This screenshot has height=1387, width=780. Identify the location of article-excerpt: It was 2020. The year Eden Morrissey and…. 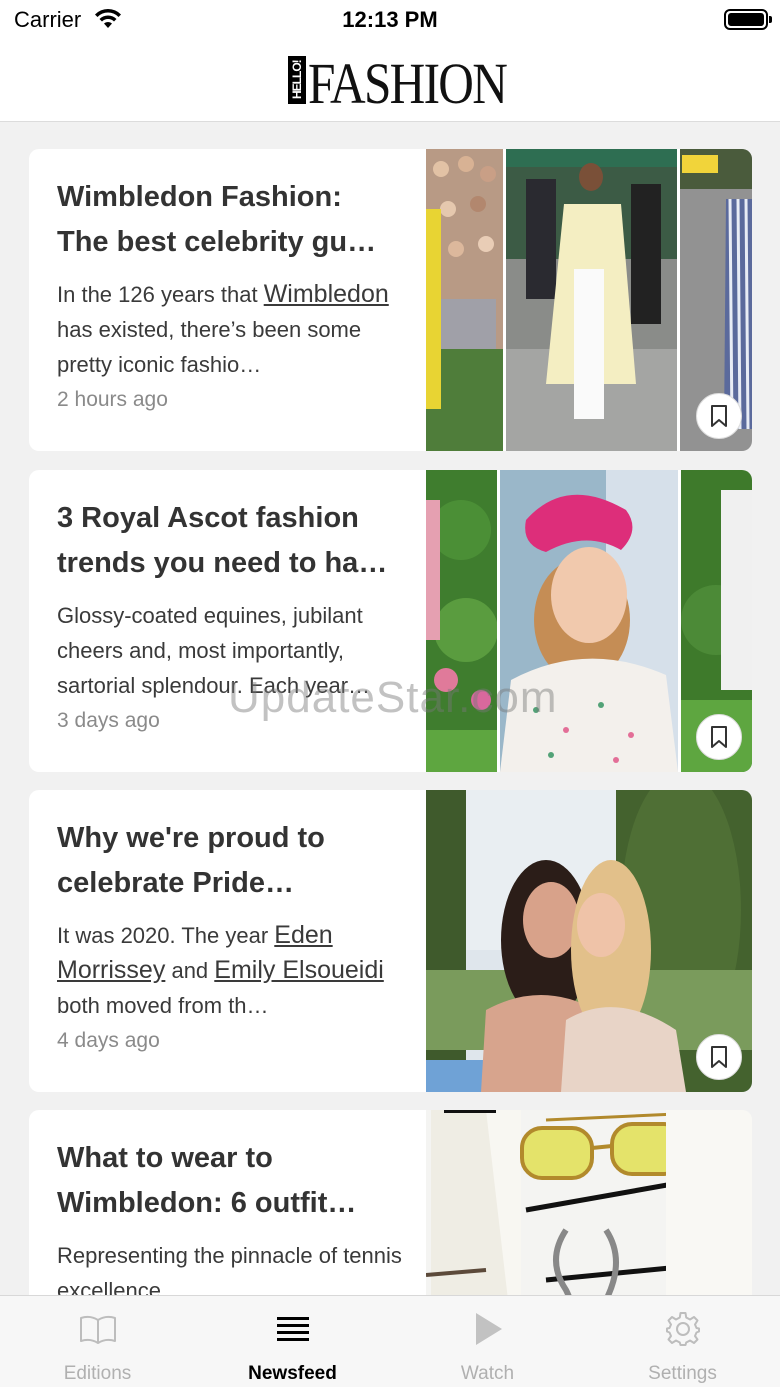
(220, 969).